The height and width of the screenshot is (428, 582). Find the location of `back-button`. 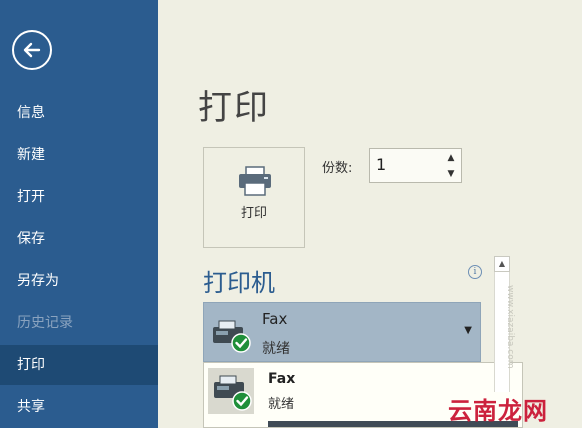

back-button is located at coordinates (32, 50).